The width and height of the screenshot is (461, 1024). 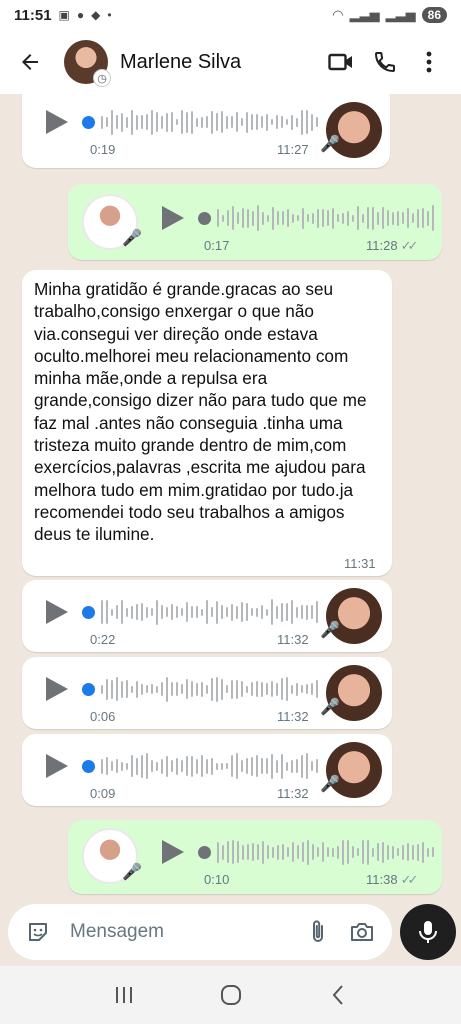 I want to click on record-voice-button, so click(x=428, y=932).